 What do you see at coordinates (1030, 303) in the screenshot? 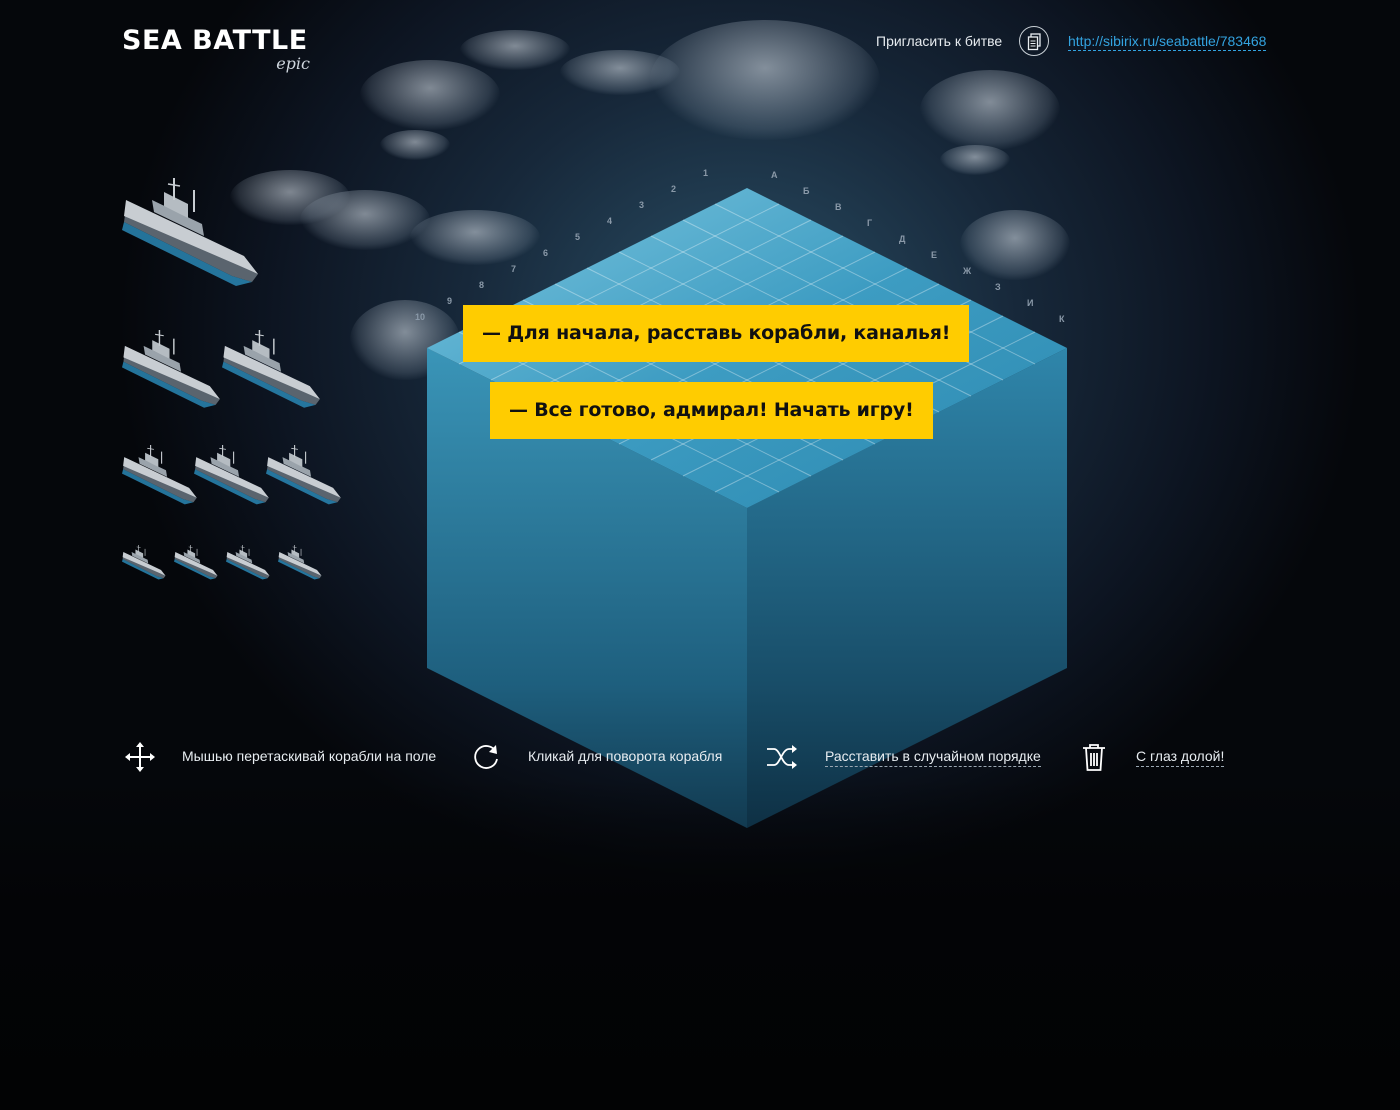
I see `column-label: И` at bounding box center [1030, 303].